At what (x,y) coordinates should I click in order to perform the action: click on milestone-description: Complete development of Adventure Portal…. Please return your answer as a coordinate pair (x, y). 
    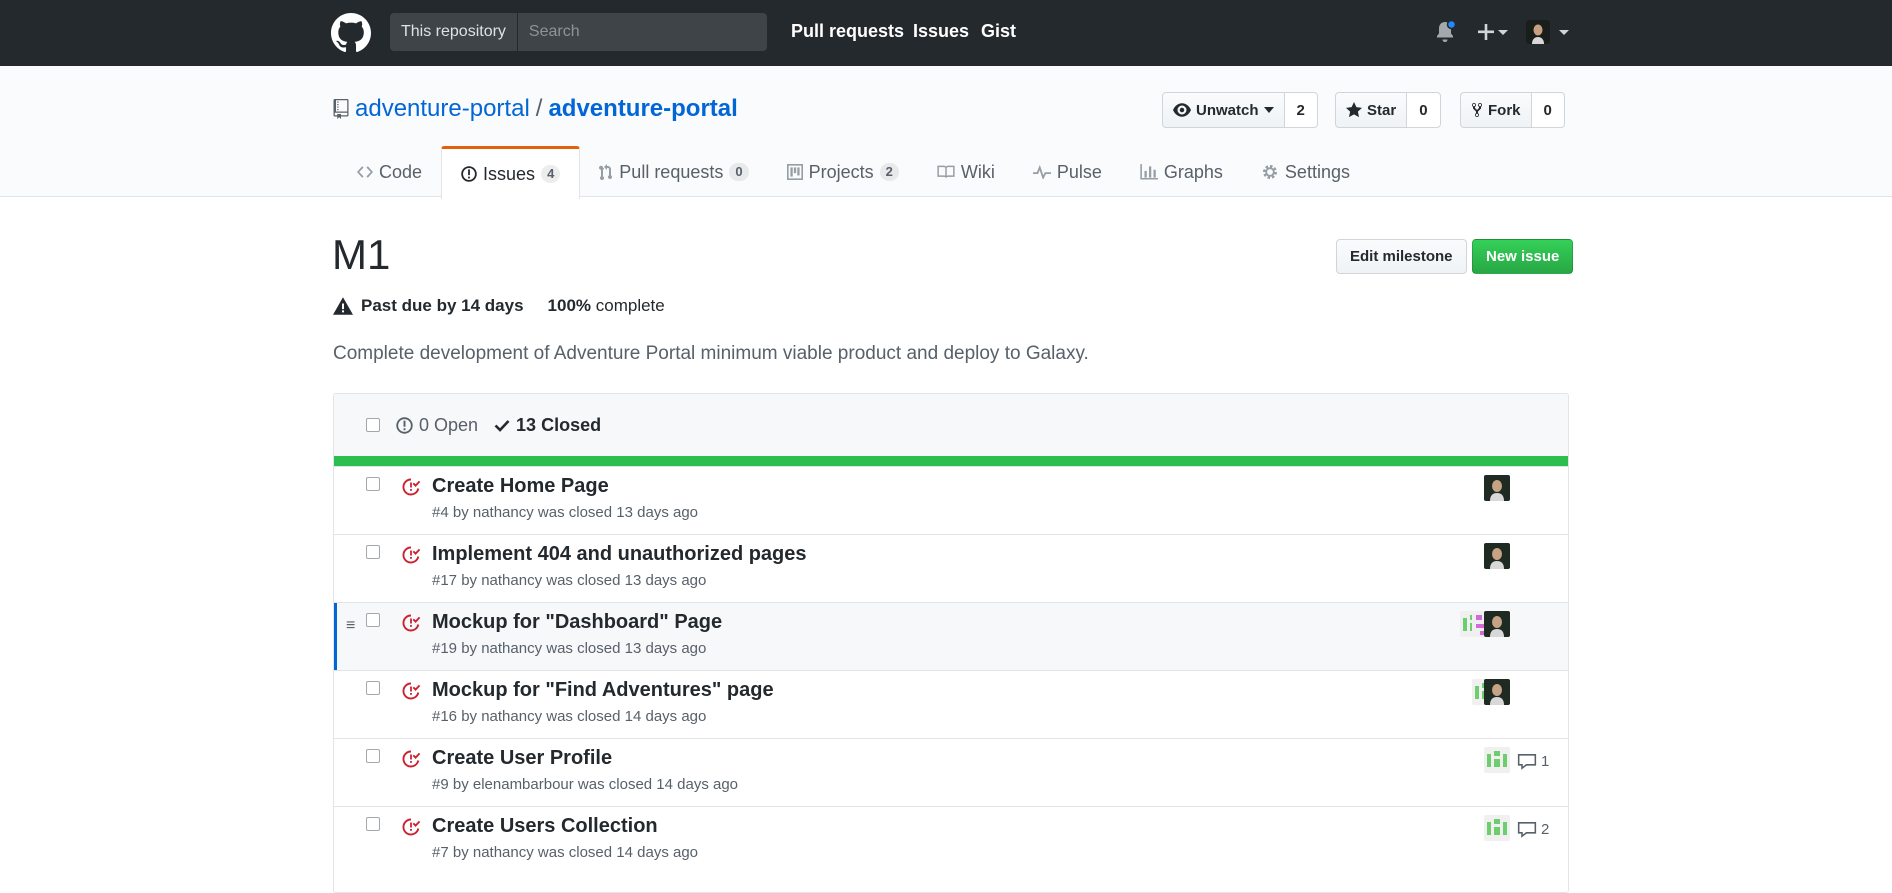
    Looking at the image, I should click on (711, 353).